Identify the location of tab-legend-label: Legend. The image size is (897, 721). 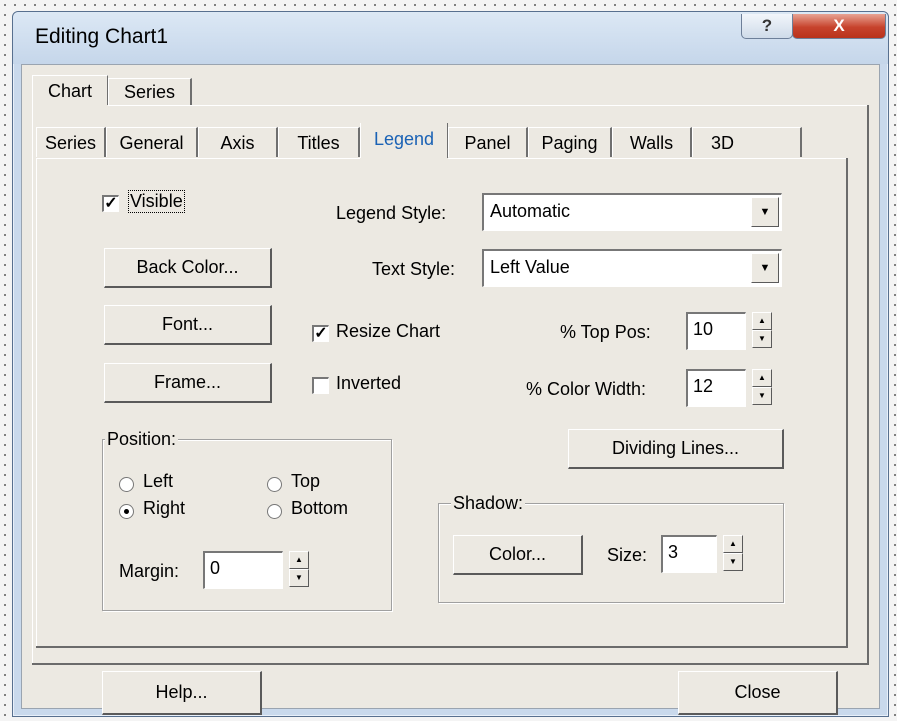
(404, 139).